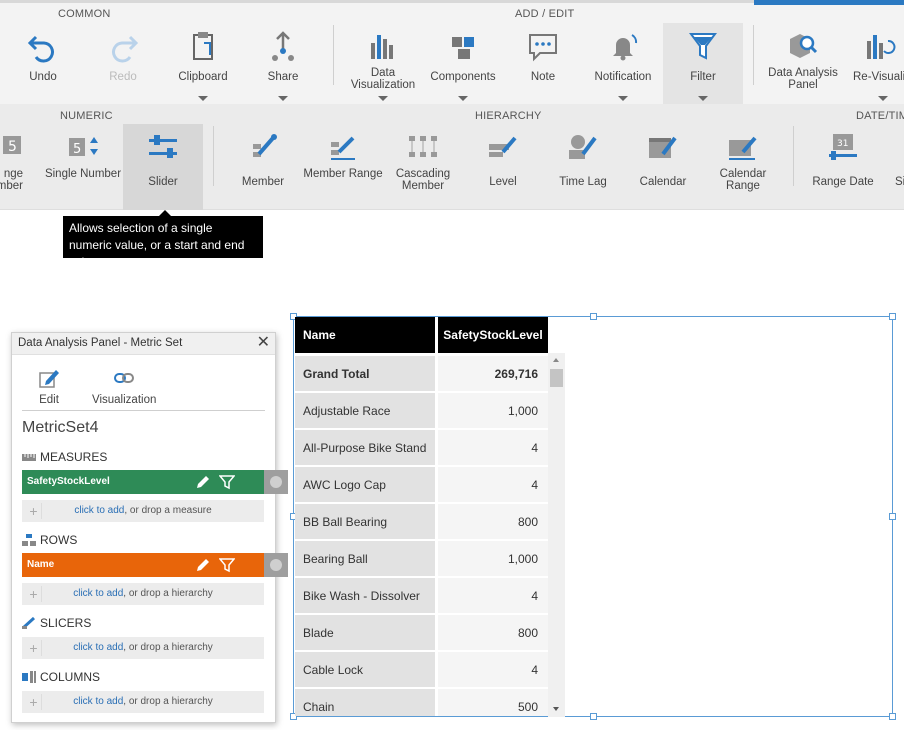 The height and width of the screenshot is (730, 904). What do you see at coordinates (493, 702) in the screenshot?
I see `table-row-value: 500` at bounding box center [493, 702].